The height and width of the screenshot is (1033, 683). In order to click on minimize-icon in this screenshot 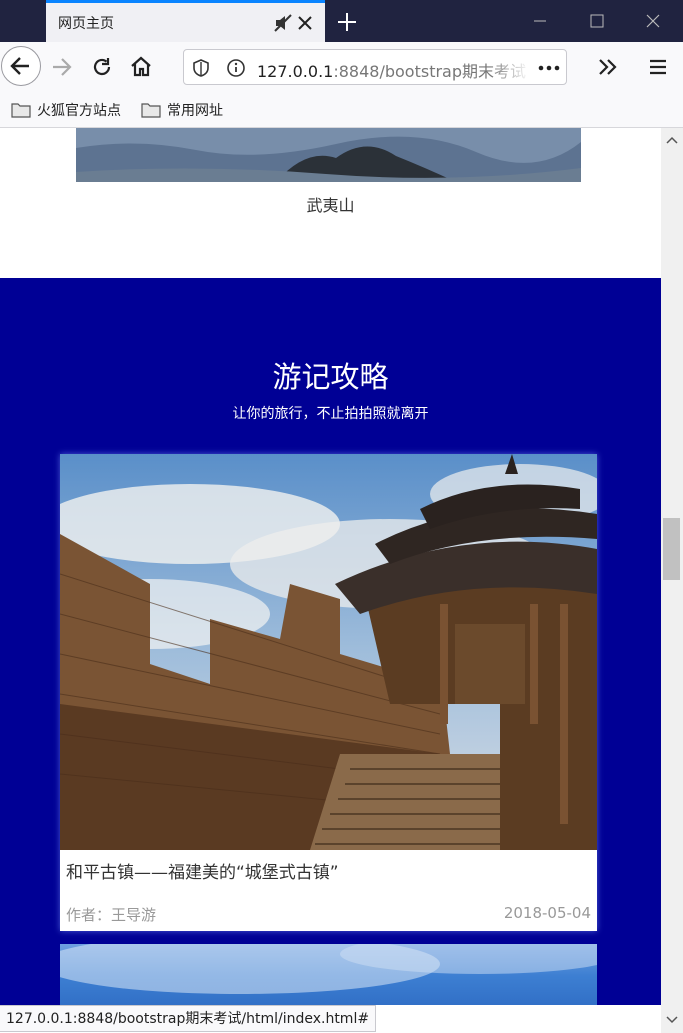, I will do `click(540, 21)`.